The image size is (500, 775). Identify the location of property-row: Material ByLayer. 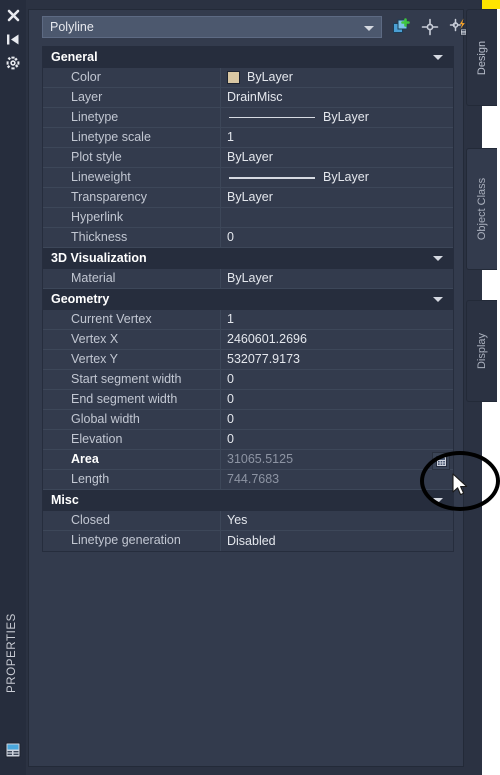
(248, 279).